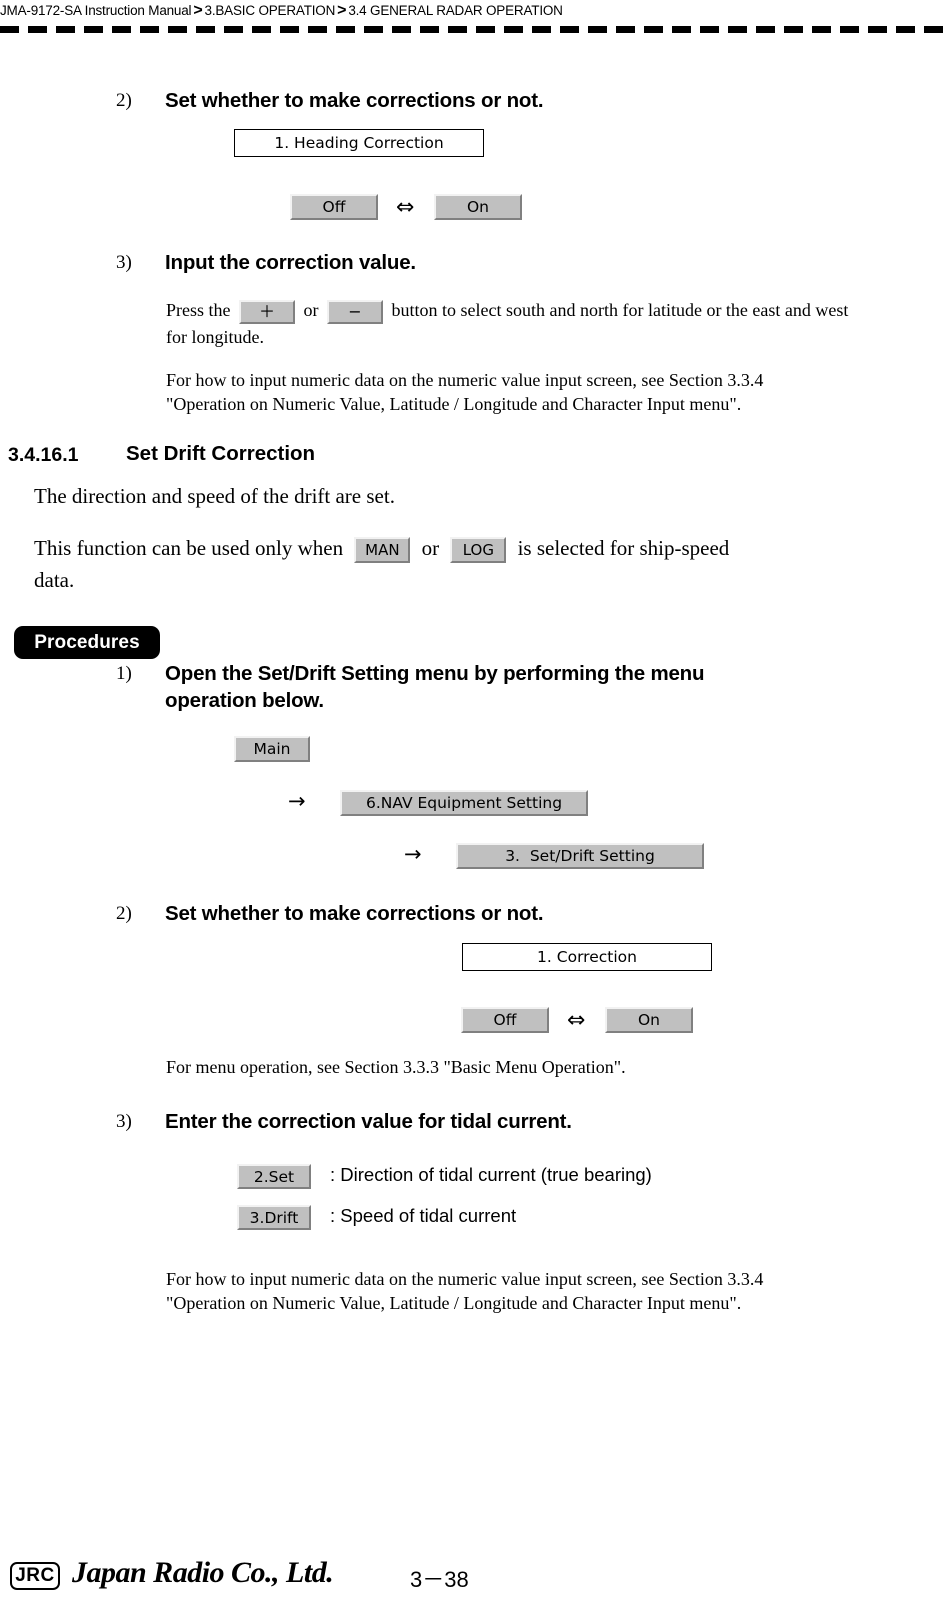  I want to click on correction-toggle-arrow-icon: ⇔, so click(576, 1020).